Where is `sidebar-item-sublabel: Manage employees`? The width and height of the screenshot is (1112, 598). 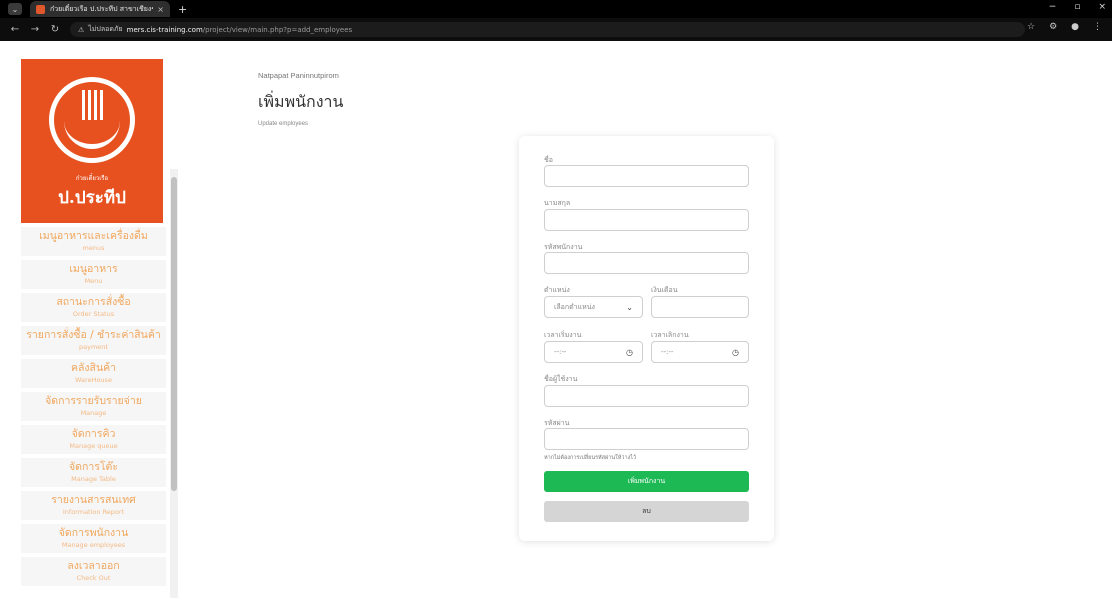
sidebar-item-sublabel: Manage employees is located at coordinates (93, 545).